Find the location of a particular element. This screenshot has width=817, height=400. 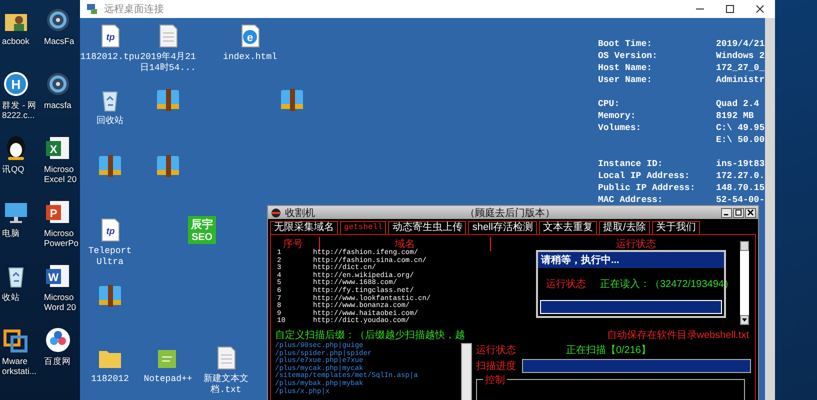

icon-label: 收站 is located at coordinates (11, 297).